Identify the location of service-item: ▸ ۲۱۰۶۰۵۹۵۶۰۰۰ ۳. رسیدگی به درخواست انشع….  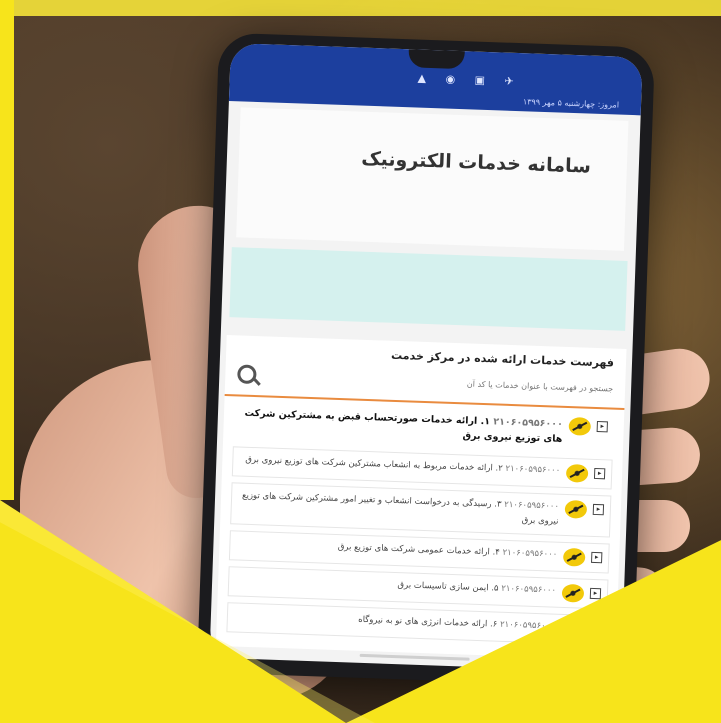
(421, 510).